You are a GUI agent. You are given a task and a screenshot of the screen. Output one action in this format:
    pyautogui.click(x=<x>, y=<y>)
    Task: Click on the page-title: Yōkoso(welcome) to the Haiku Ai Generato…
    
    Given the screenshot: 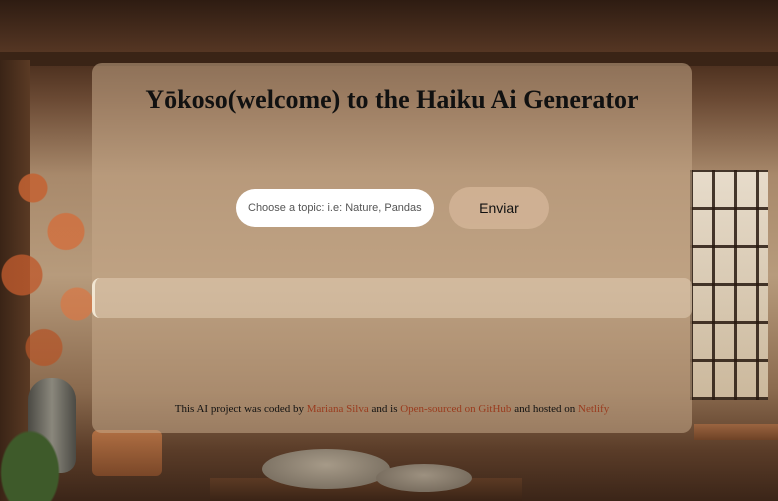 What is the action you would take?
    pyautogui.click(x=392, y=99)
    